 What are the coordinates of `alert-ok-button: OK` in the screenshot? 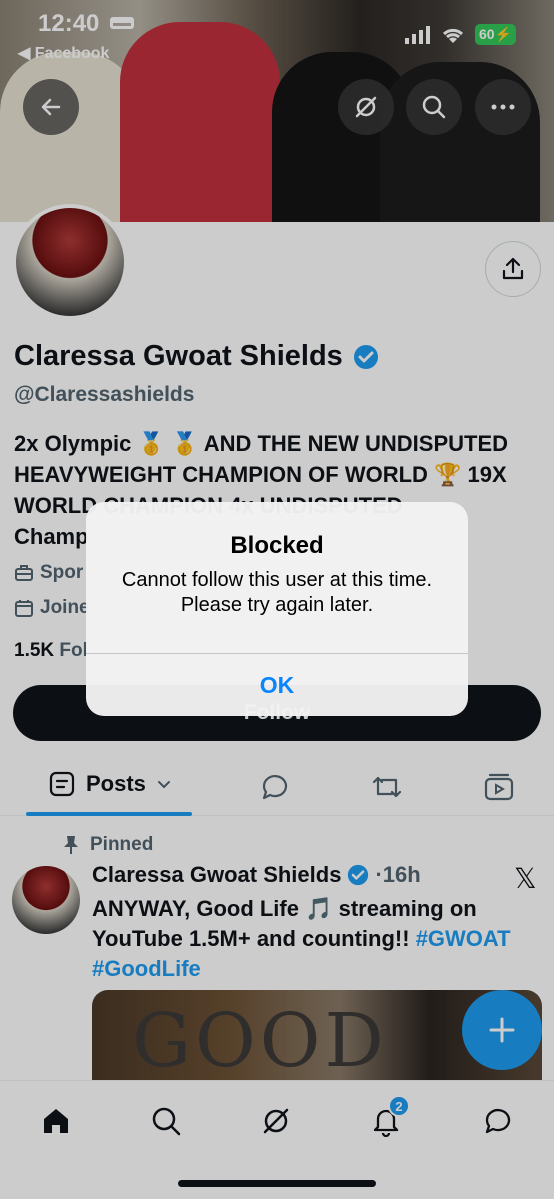 It's located at (277, 685).